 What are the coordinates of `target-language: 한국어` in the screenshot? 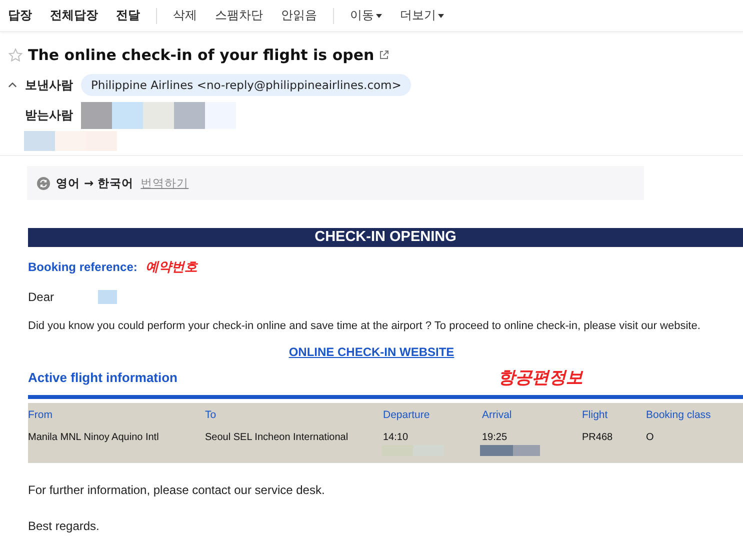 It's located at (116, 183).